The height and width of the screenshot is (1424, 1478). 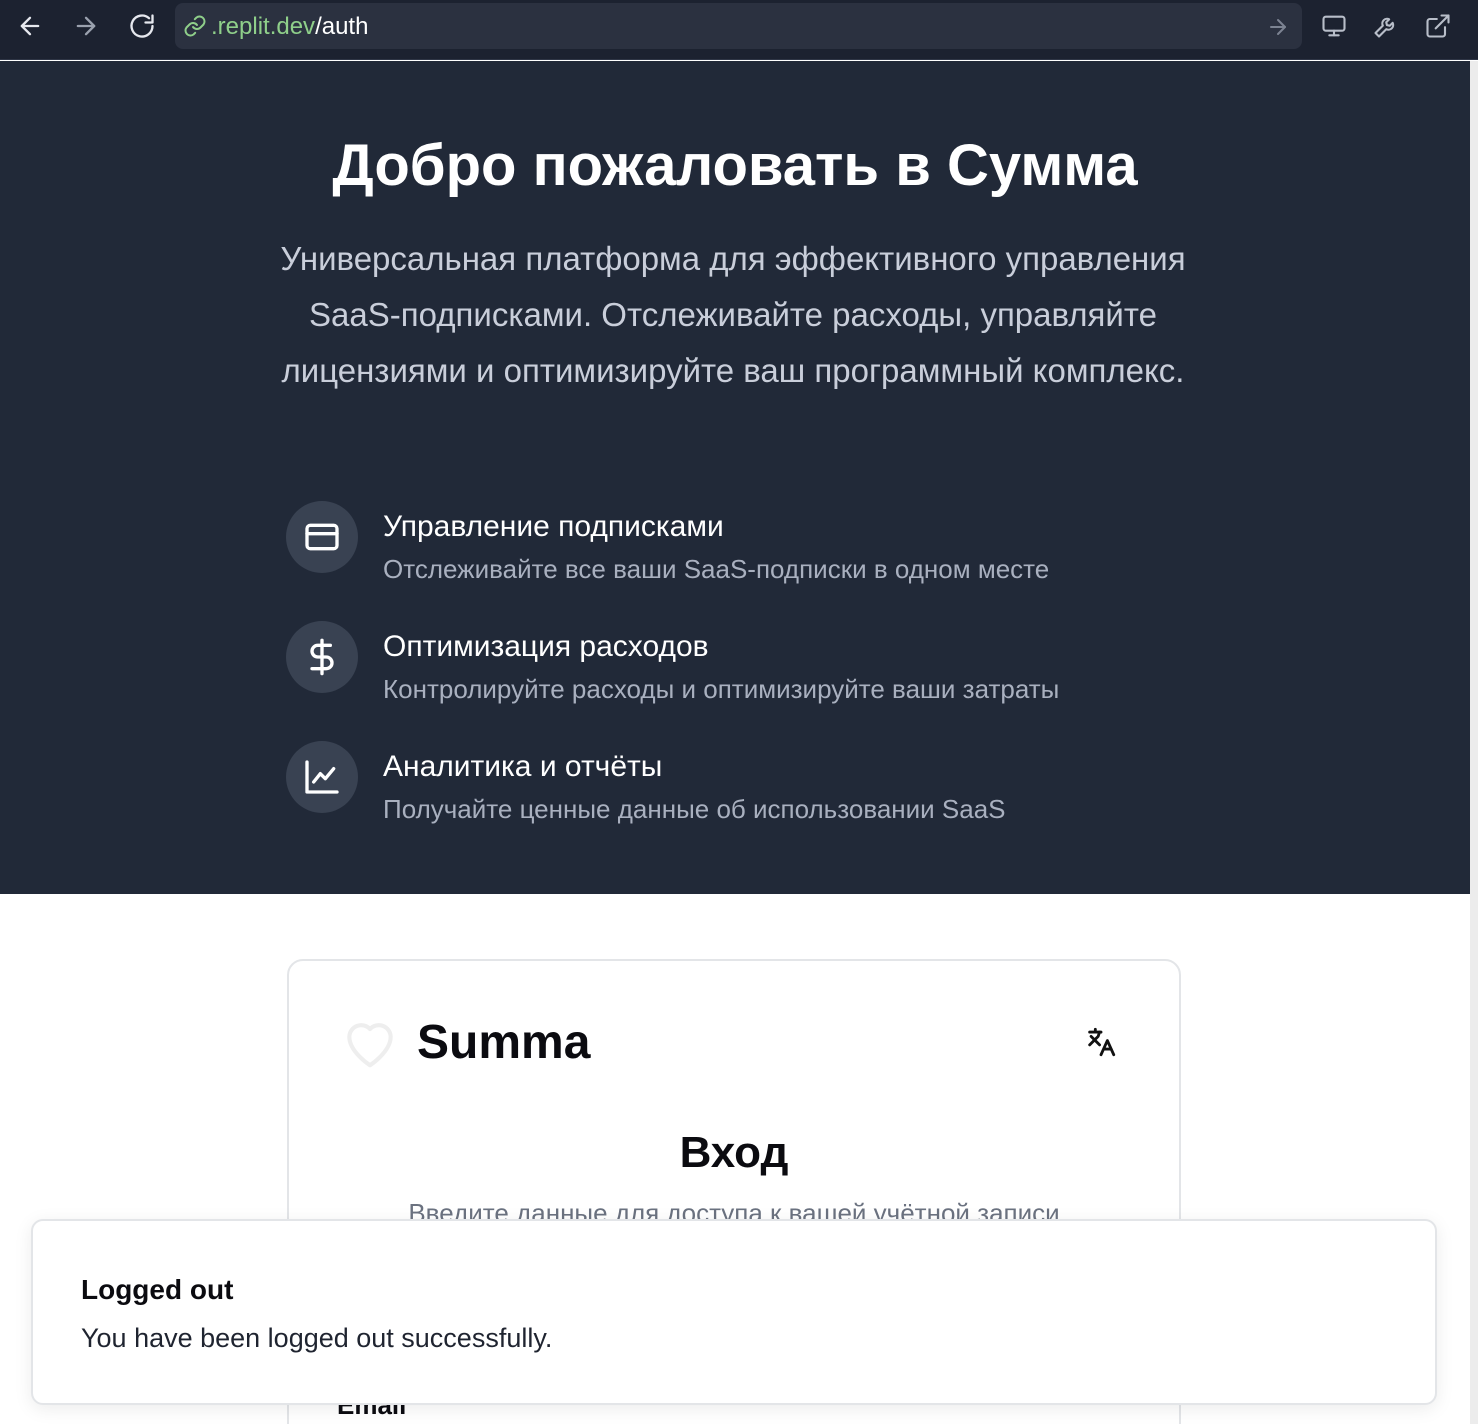 I want to click on monitor-icon, so click(x=1334, y=26).